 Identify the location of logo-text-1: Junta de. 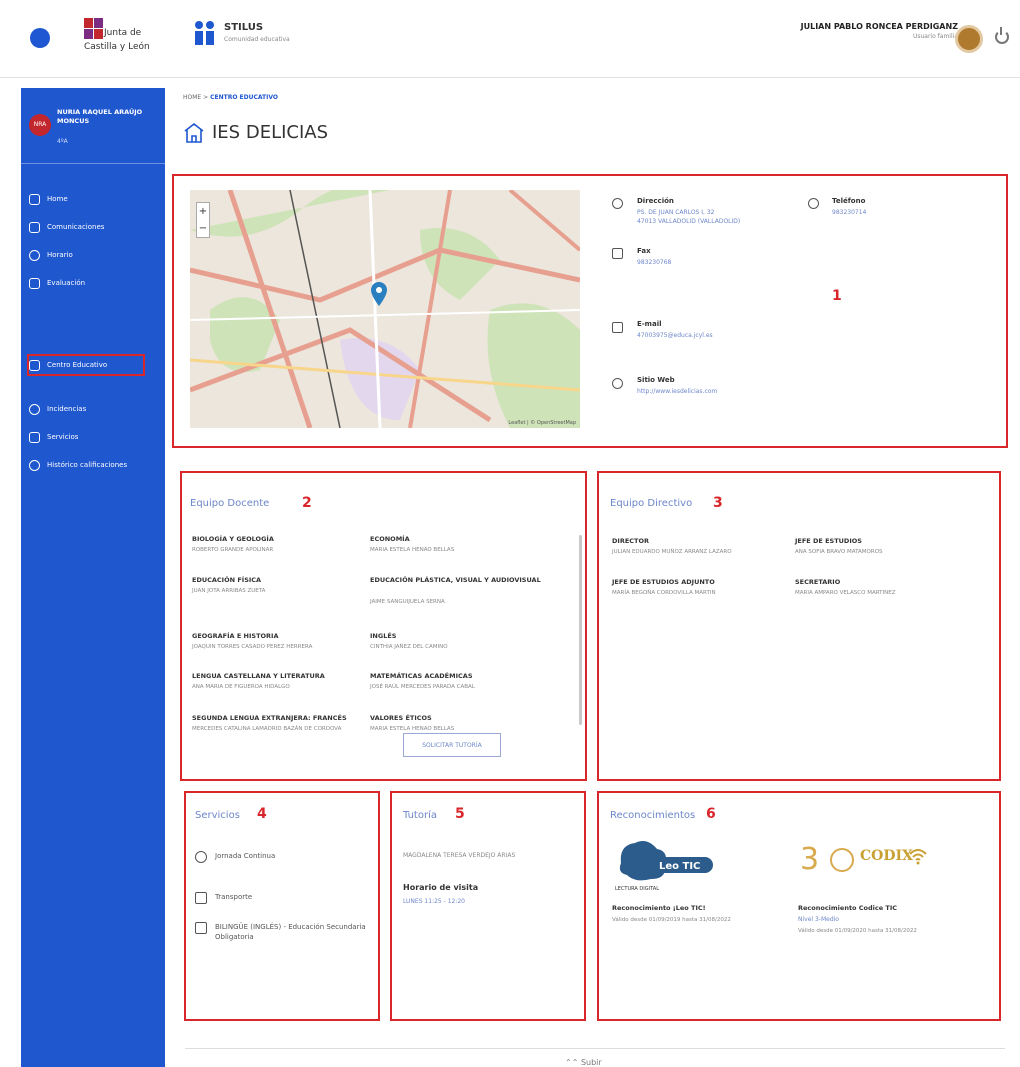
(123, 33).